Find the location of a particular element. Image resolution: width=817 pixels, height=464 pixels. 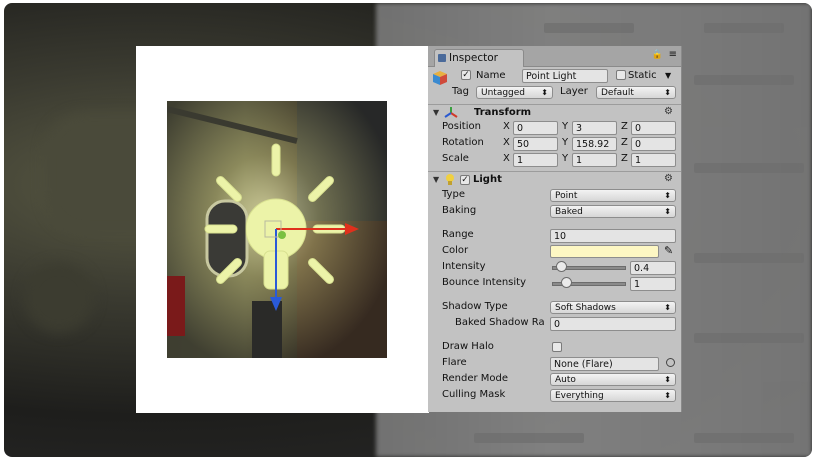

name-row: ✓ Name Point Light Static ▼ is located at coordinates (554, 77).